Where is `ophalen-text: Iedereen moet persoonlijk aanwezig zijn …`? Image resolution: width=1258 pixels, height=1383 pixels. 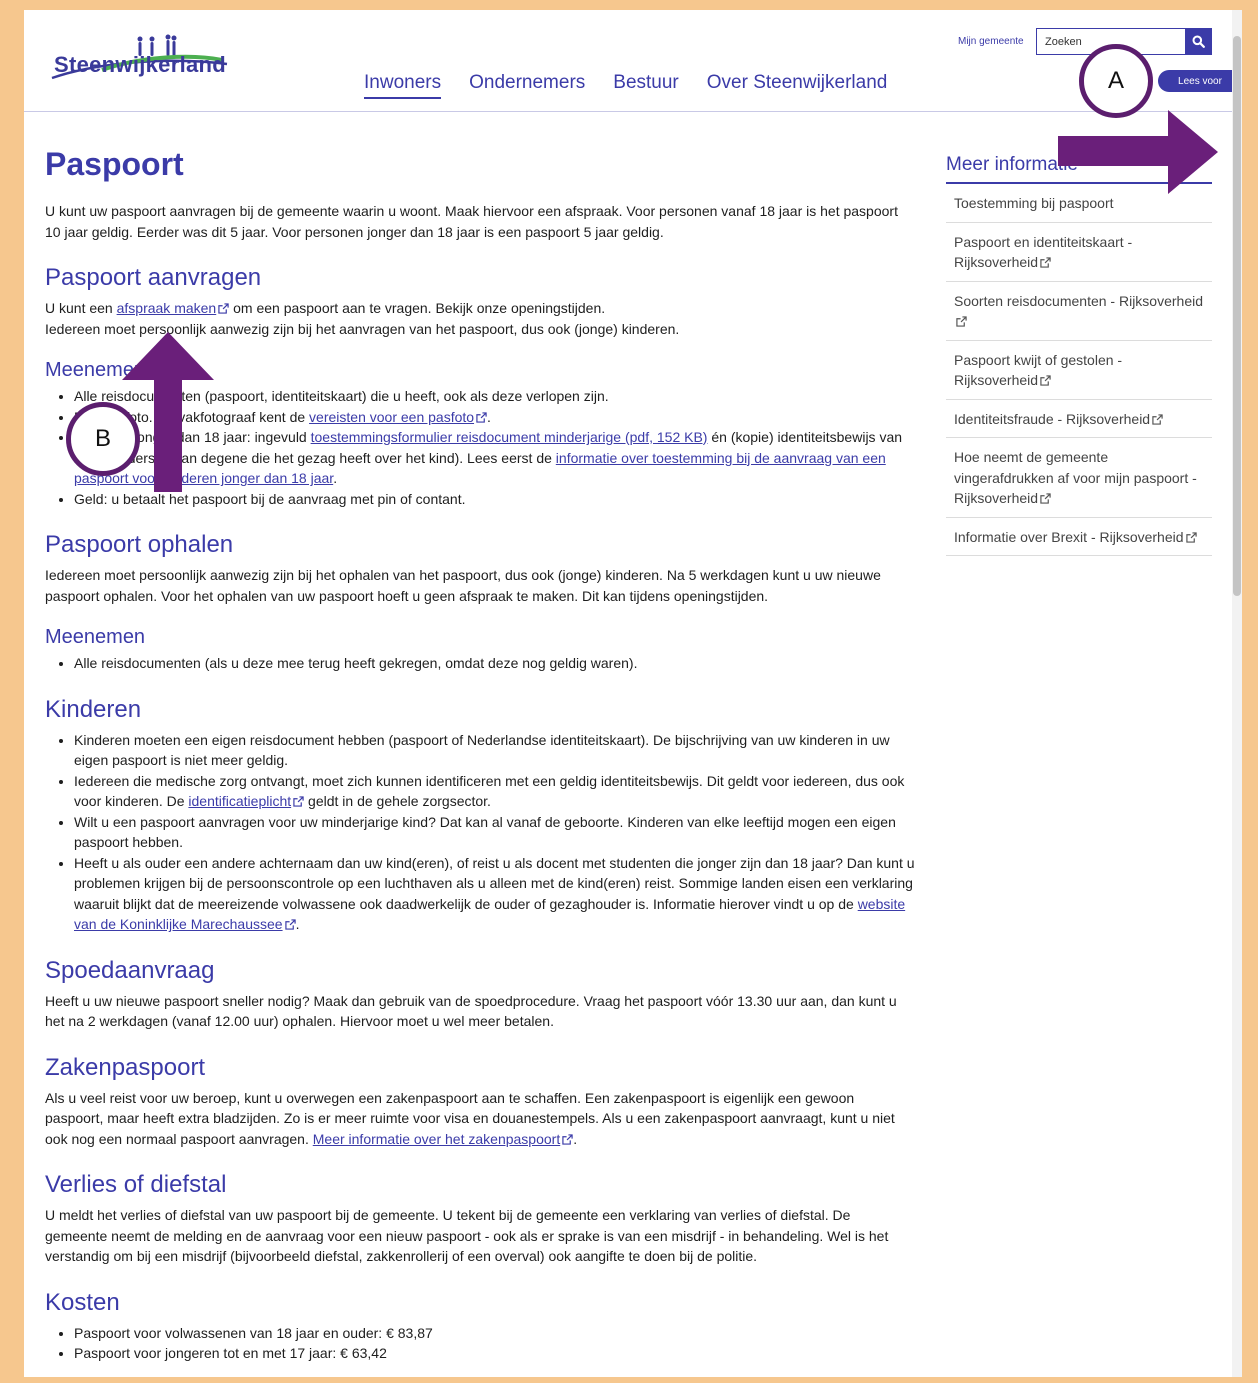
ophalen-text: Iedereen moet persoonlijk aanwezig zijn … is located at coordinates (463, 585).